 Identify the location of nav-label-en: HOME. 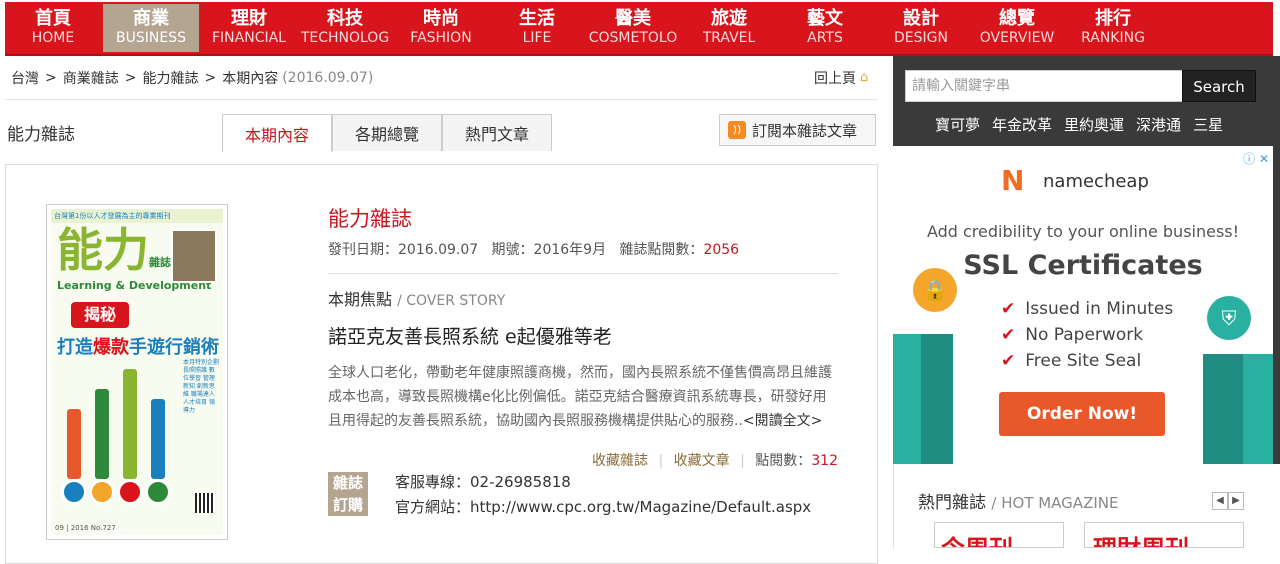
(53, 38).